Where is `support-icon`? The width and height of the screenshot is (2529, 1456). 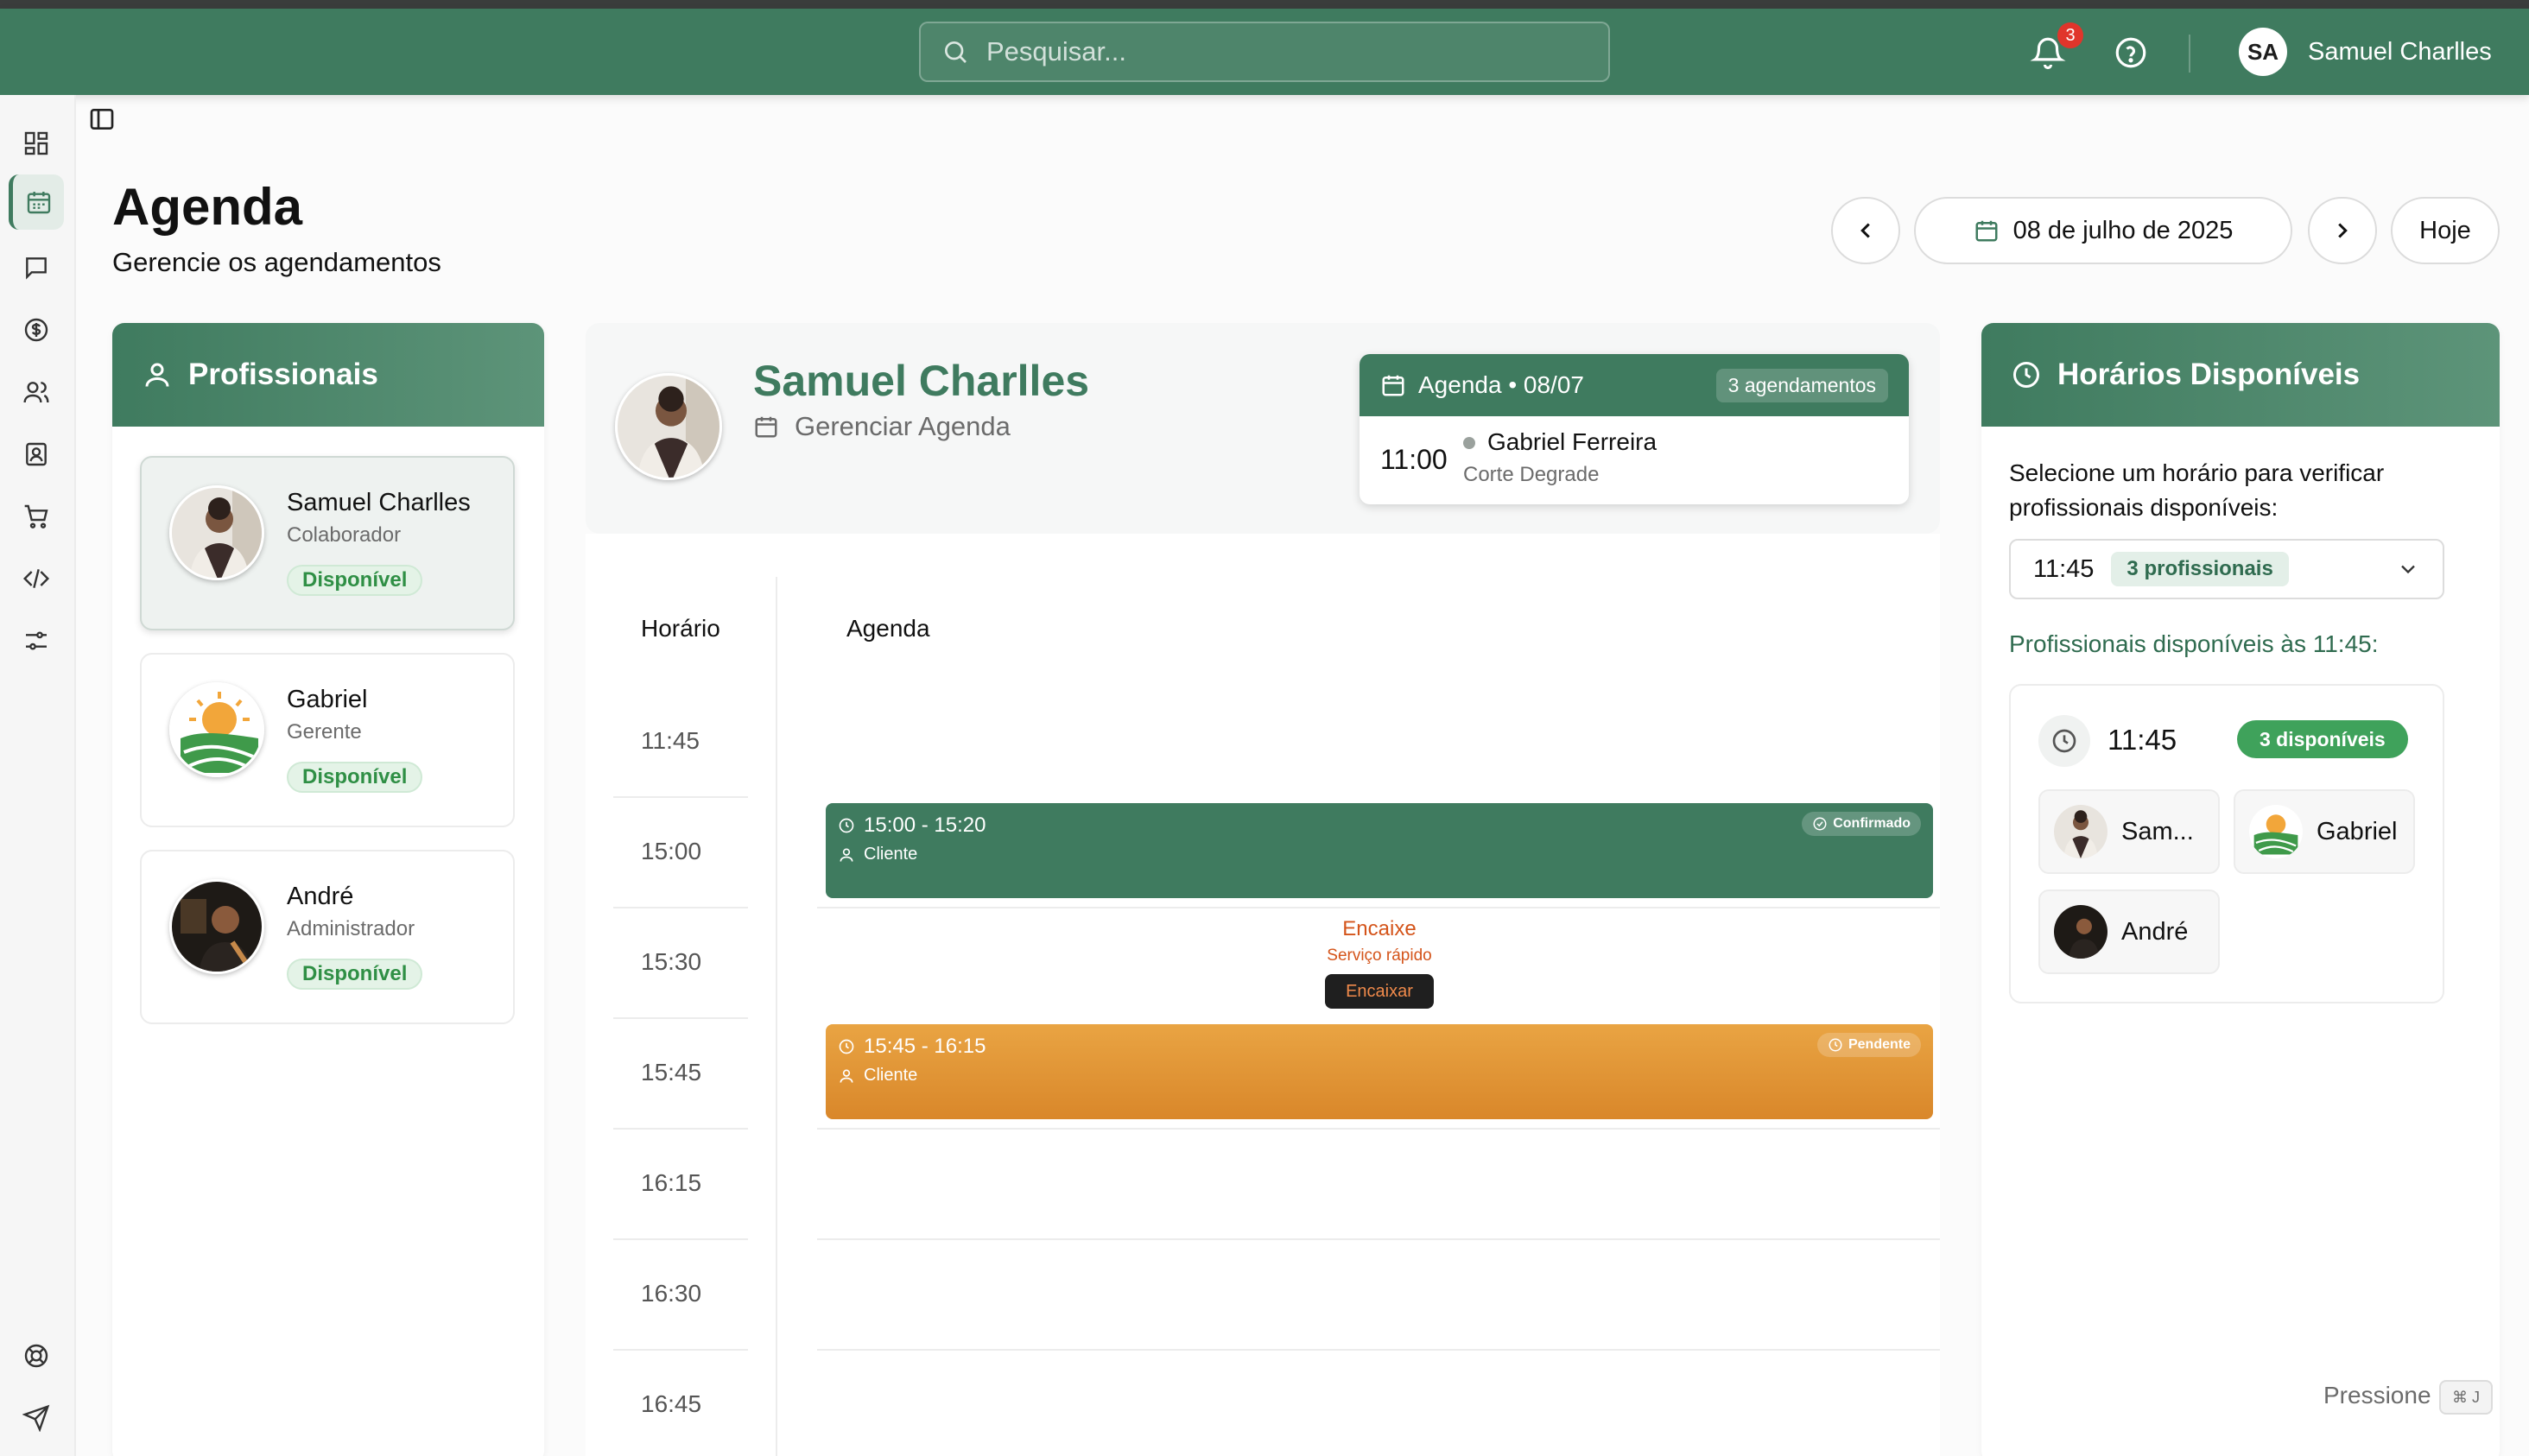
support-icon is located at coordinates (36, 1356).